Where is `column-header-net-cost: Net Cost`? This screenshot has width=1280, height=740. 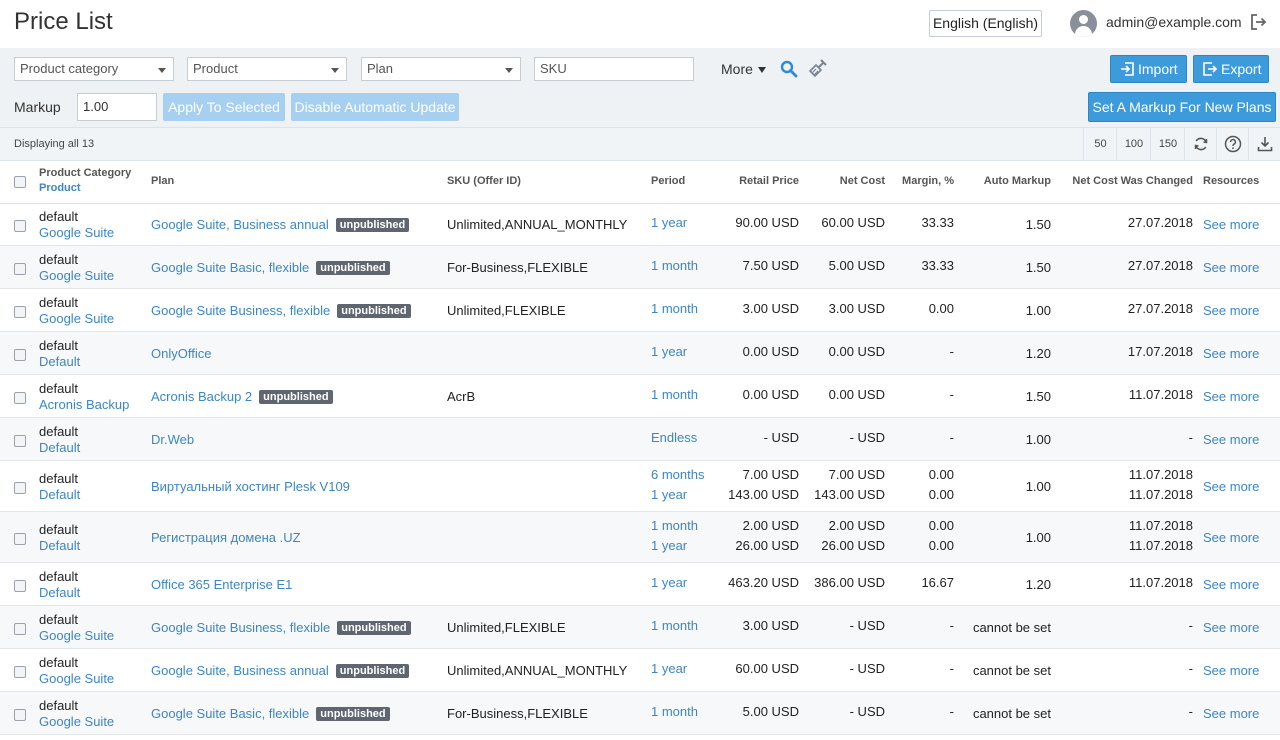 column-header-net-cost: Net Cost is located at coordinates (862, 181).